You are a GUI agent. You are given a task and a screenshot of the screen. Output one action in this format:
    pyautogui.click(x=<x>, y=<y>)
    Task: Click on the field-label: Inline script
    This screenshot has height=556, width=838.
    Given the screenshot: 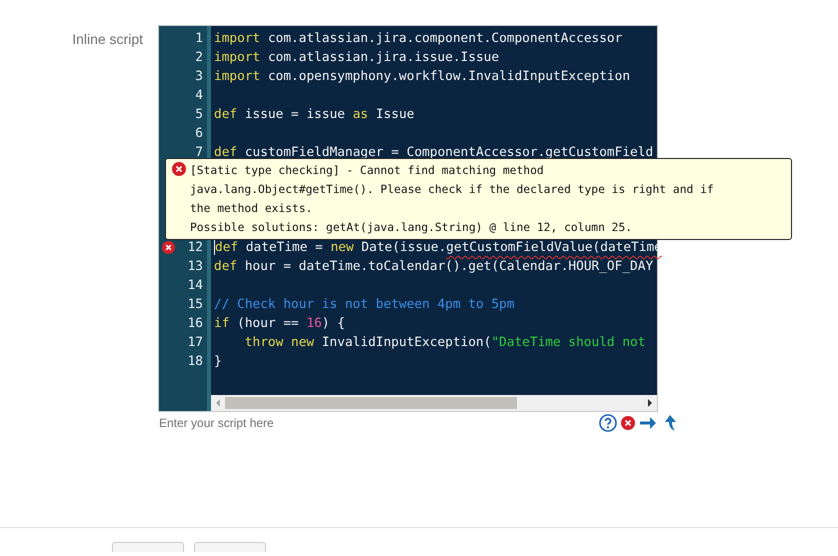 What is the action you would take?
    pyautogui.click(x=107, y=38)
    